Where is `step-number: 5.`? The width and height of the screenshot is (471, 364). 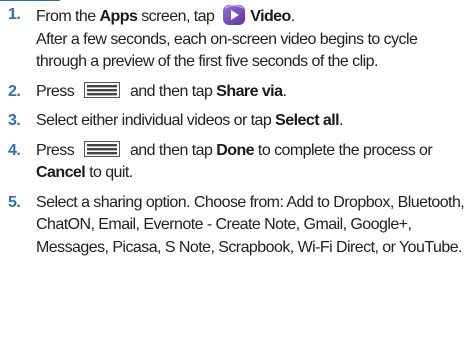
step-number: 5. is located at coordinates (14, 202).